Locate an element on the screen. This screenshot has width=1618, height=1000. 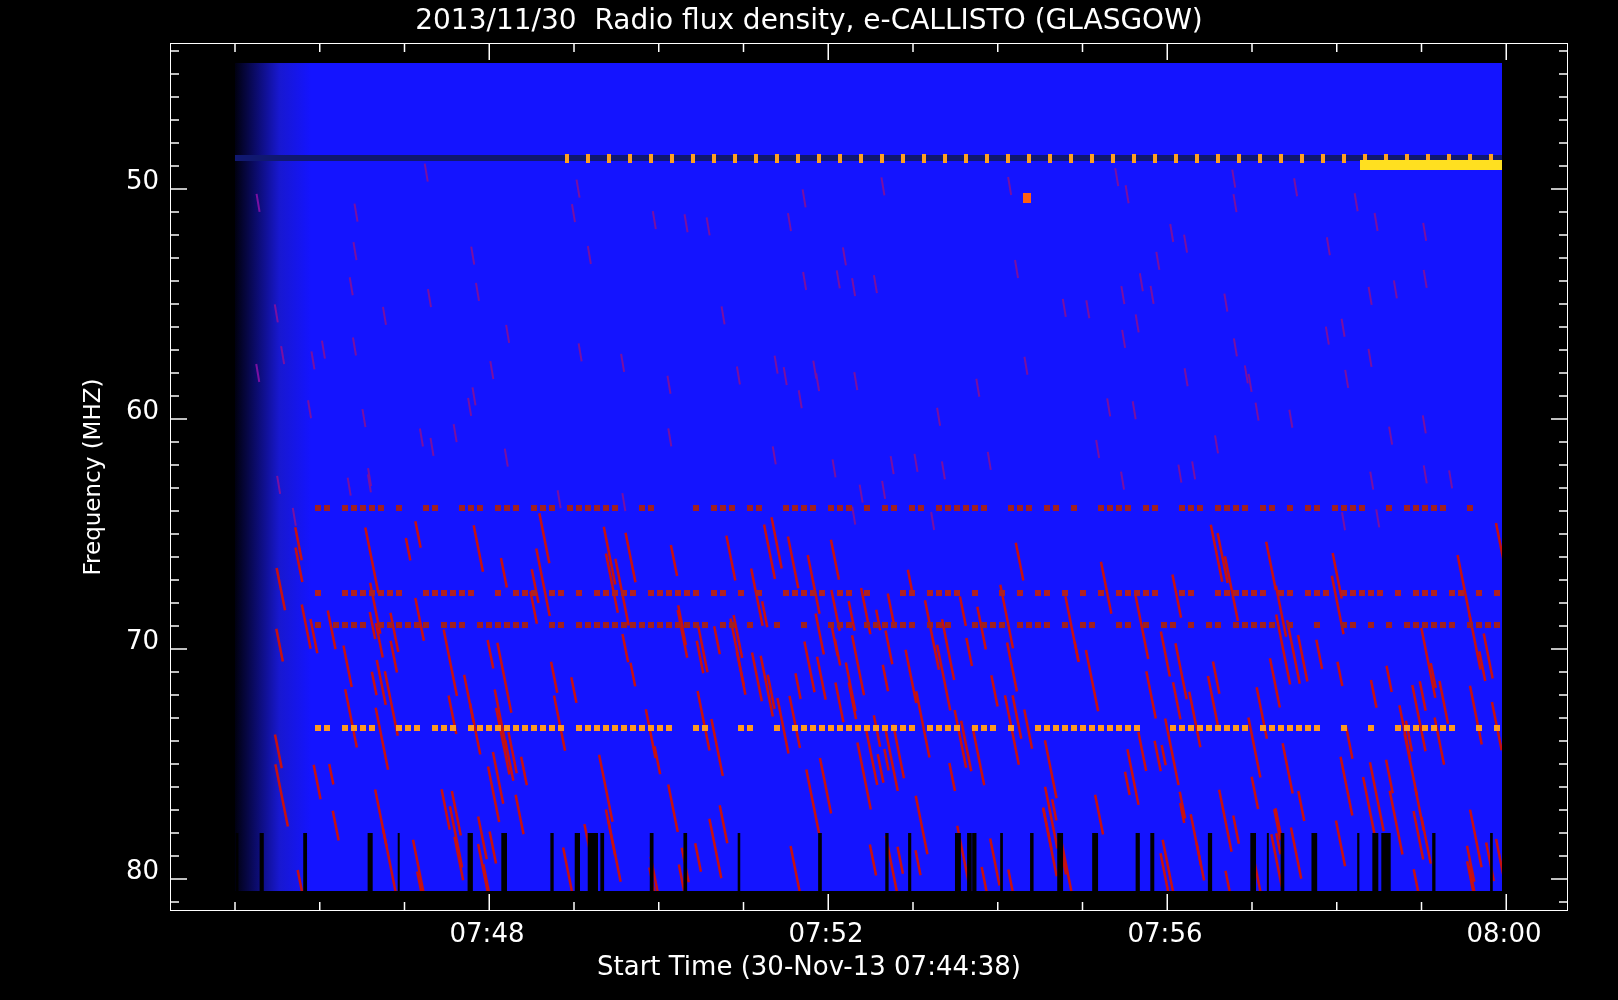
x-tick-label: 07:56 is located at coordinates (1165, 933).